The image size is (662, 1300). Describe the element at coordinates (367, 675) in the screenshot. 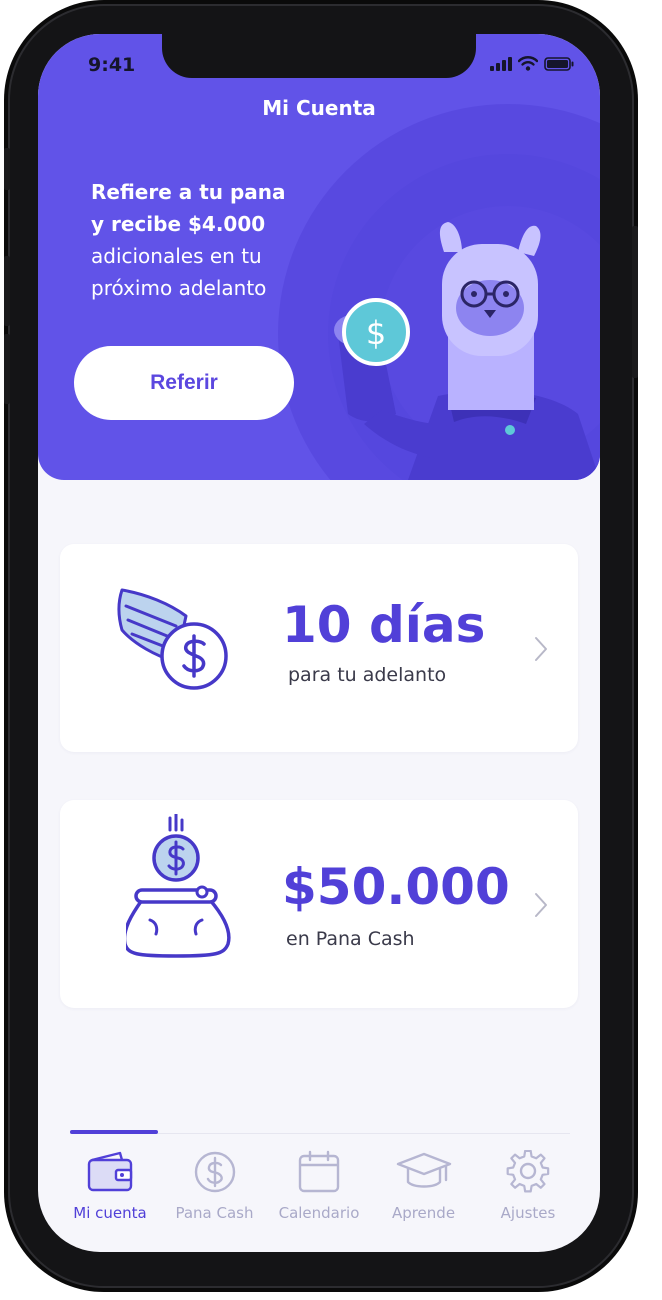

I see `advance-days-caption: para tu adelanto` at that location.